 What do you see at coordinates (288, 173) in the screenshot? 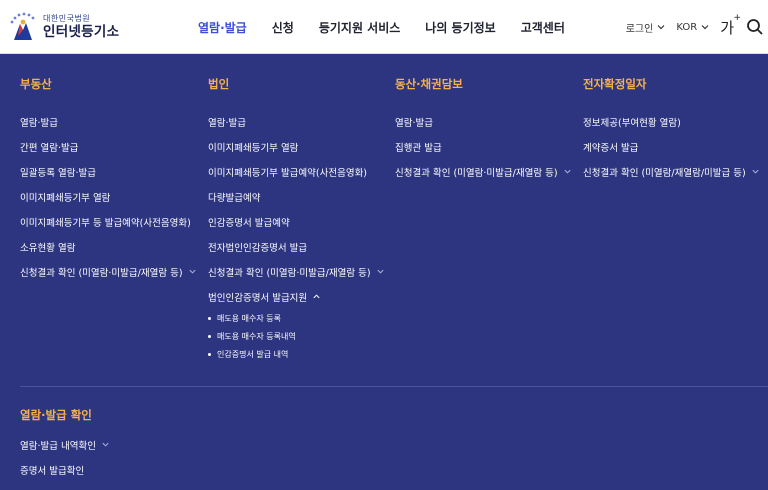
I see `menu-item-label: 이미지폐쇄등기부 발급예약(사전음영화)` at bounding box center [288, 173].